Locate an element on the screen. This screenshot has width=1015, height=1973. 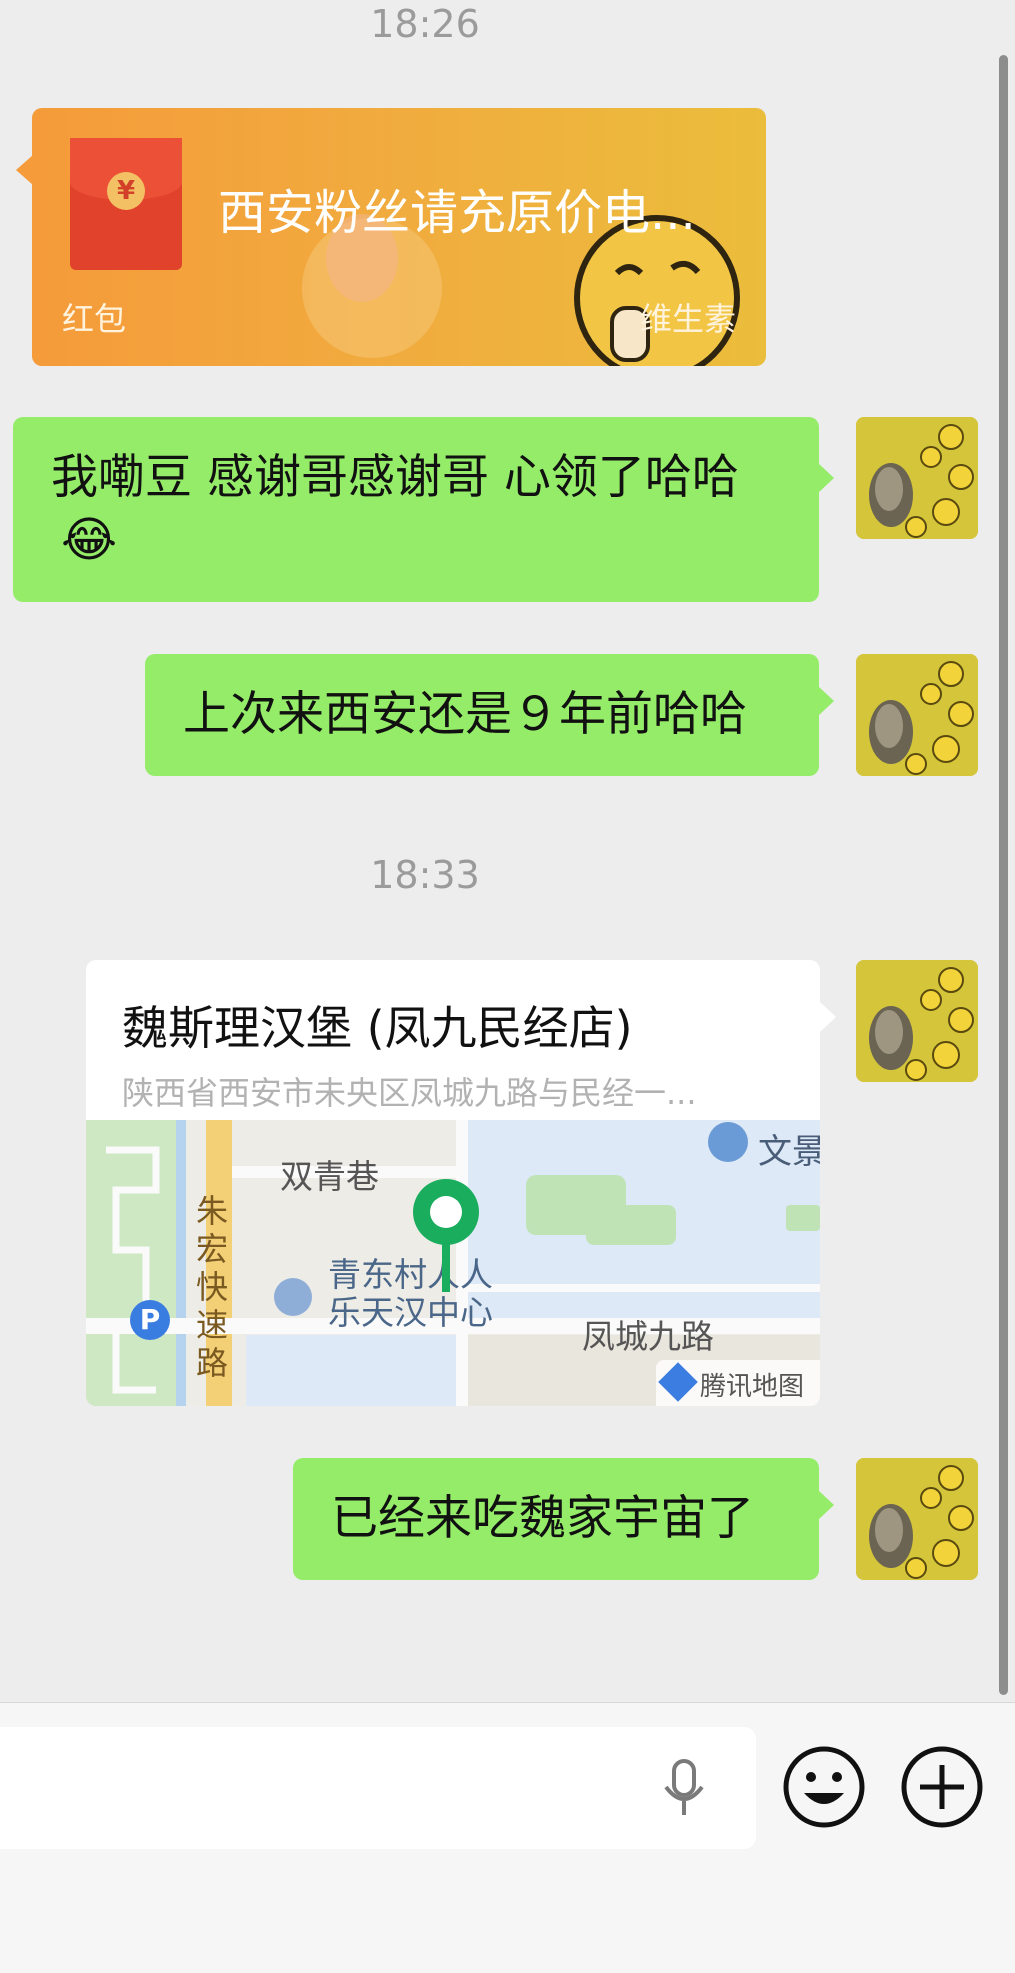
red-packet-tail is located at coordinates (24, 170).